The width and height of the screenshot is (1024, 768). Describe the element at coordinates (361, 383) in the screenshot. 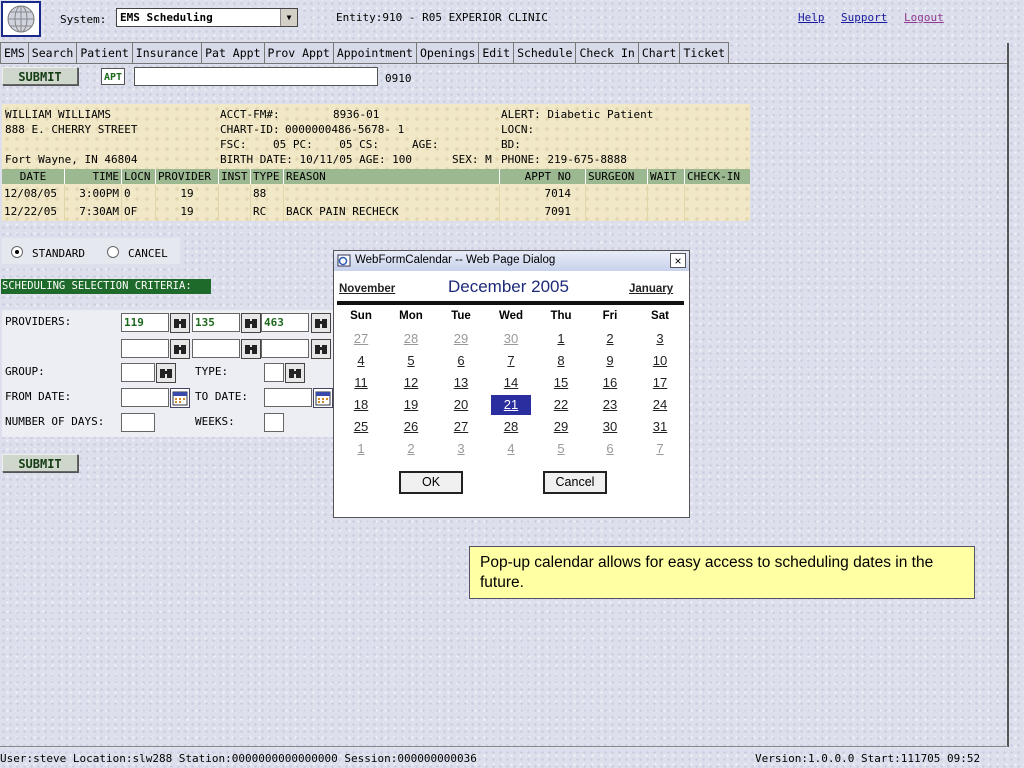

I see `calendar-day: 11` at that location.